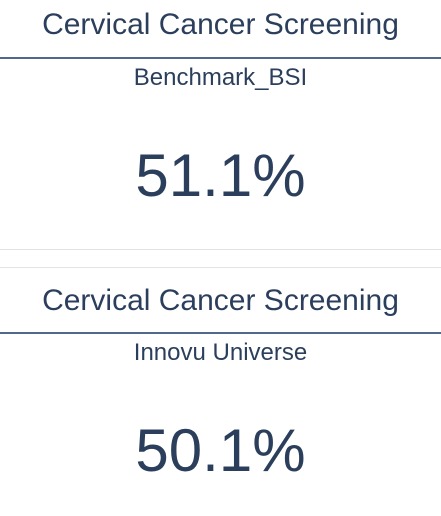 The height and width of the screenshot is (516, 441). Describe the element at coordinates (220, 77) in the screenshot. I see `card-subtitle: Benchmark_BSI` at that location.